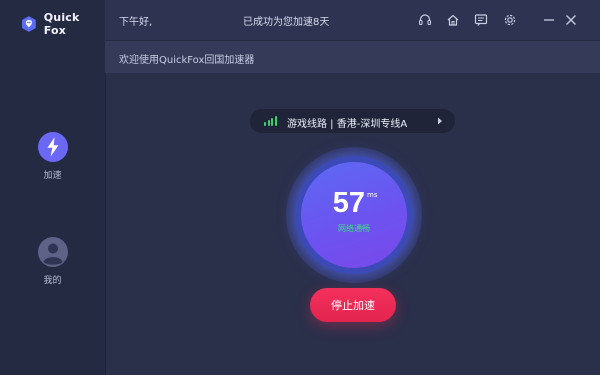 The image size is (600, 375). I want to click on top-bar: 下午好, 已成功为您加速8天, so click(352, 20).